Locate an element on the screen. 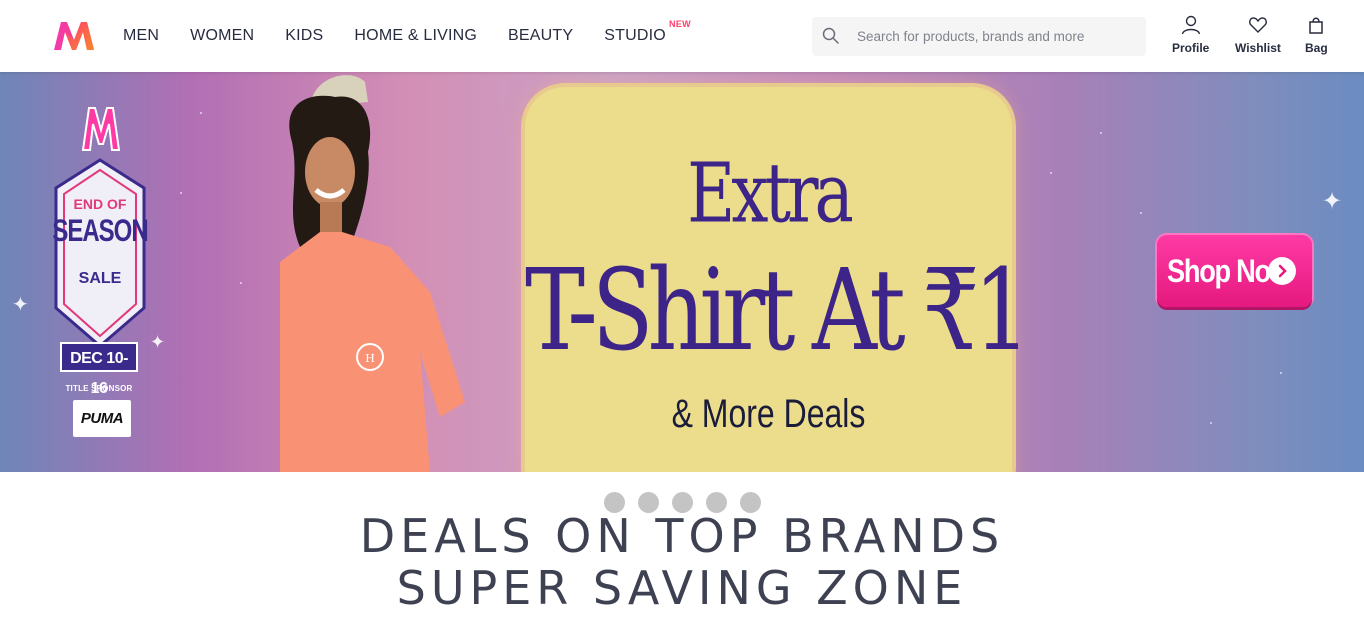 Image resolution: width=1364 pixels, height=623 pixels. sale-line3: SALE is located at coordinates (100, 278).